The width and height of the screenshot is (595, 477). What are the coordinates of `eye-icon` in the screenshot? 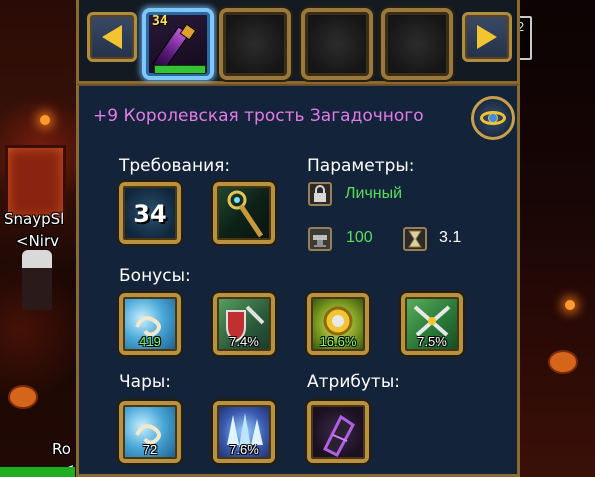 It's located at (493, 118).